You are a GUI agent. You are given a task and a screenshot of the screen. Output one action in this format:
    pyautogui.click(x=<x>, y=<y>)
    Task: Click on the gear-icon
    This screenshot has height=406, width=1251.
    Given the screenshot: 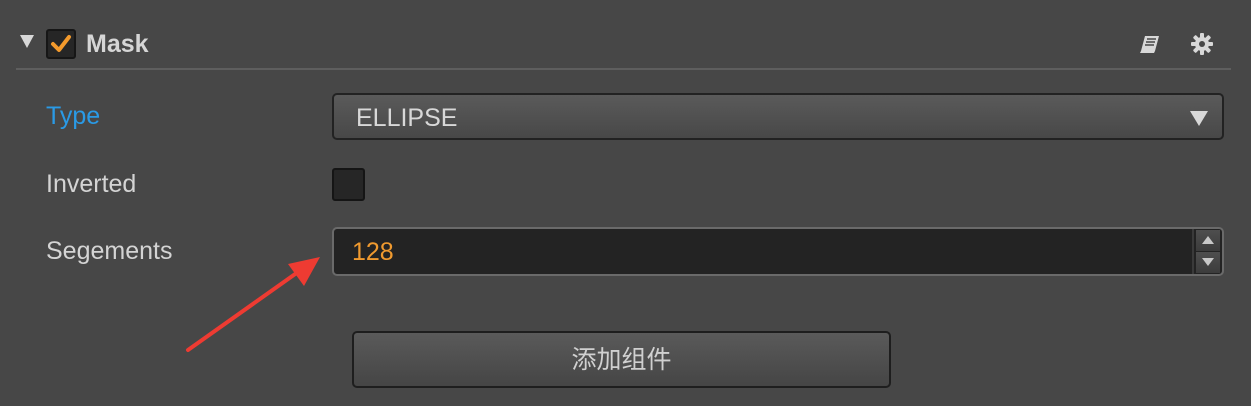 What is the action you would take?
    pyautogui.click(x=1202, y=46)
    